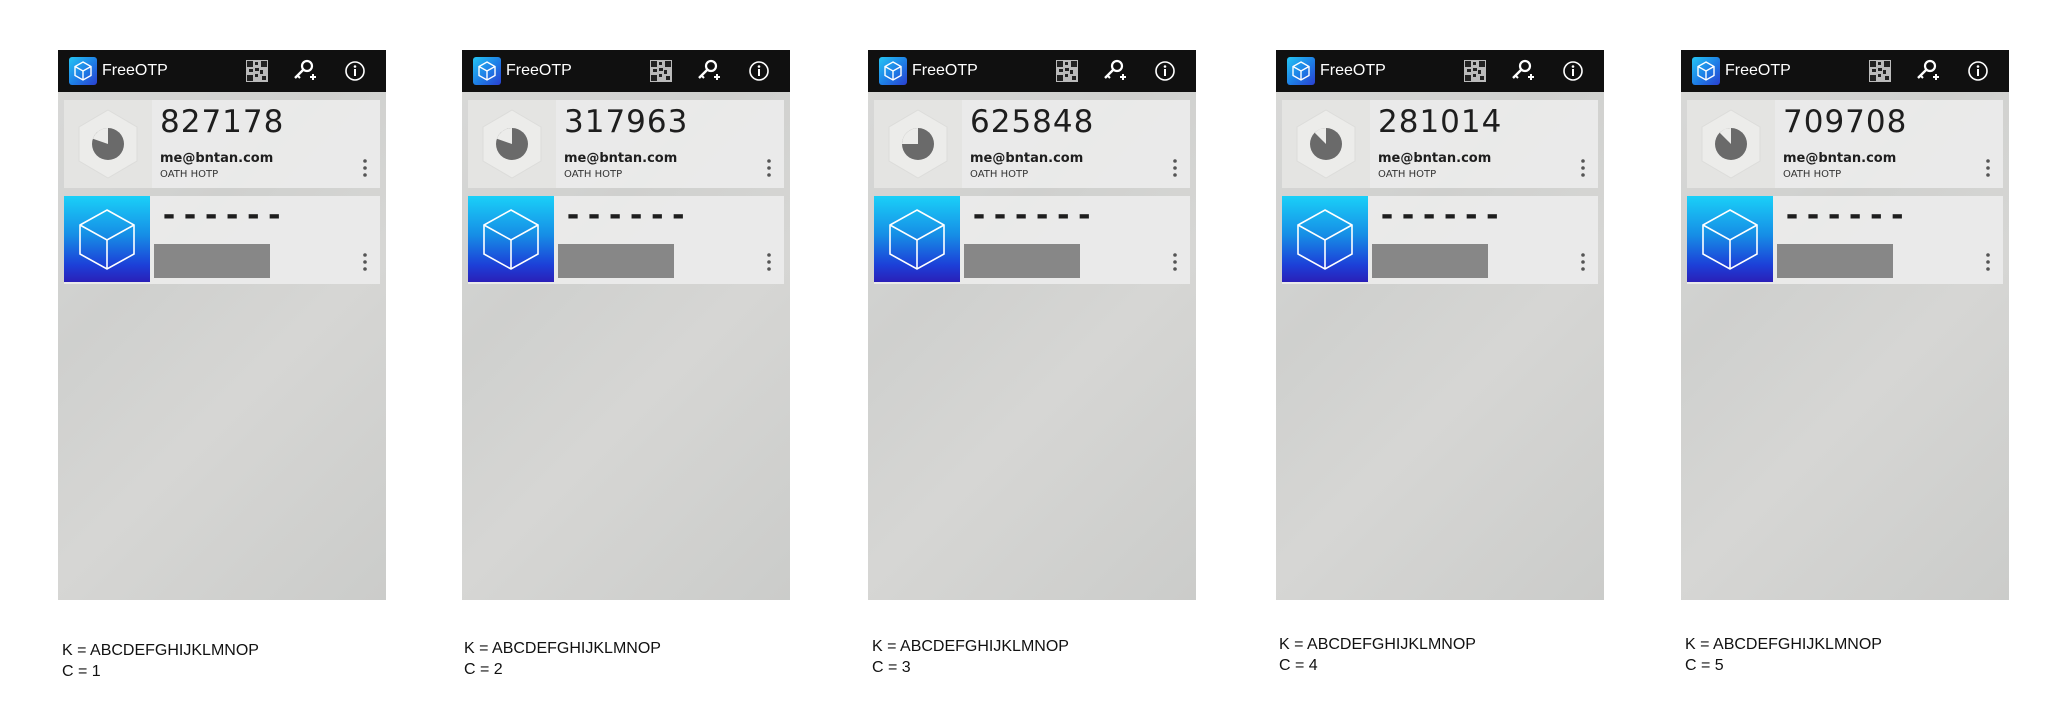  Describe the element at coordinates (1440, 122) in the screenshot. I see `otp-code: 281014` at that location.